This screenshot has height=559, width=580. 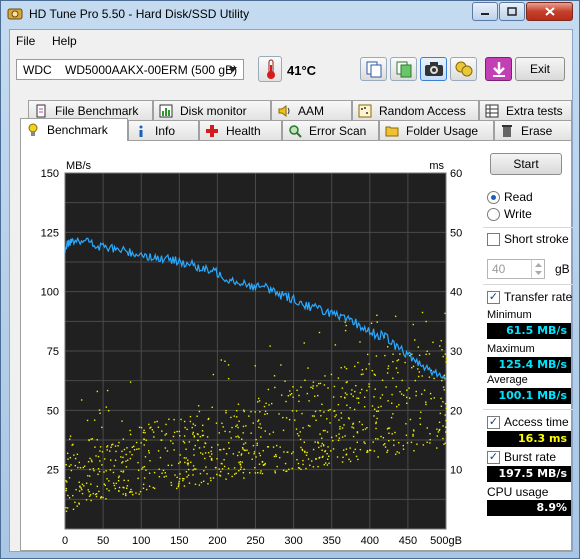 What do you see at coordinates (537, 269) in the screenshot?
I see `short-stroke-spinner` at bounding box center [537, 269].